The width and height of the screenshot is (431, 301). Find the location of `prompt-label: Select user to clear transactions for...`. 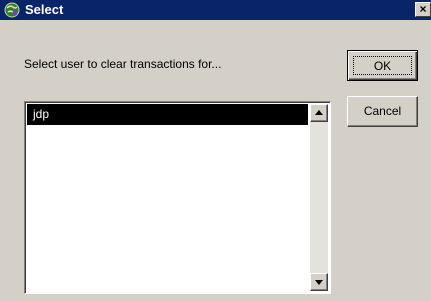

prompt-label: Select user to clear transactions for... is located at coordinates (123, 64).